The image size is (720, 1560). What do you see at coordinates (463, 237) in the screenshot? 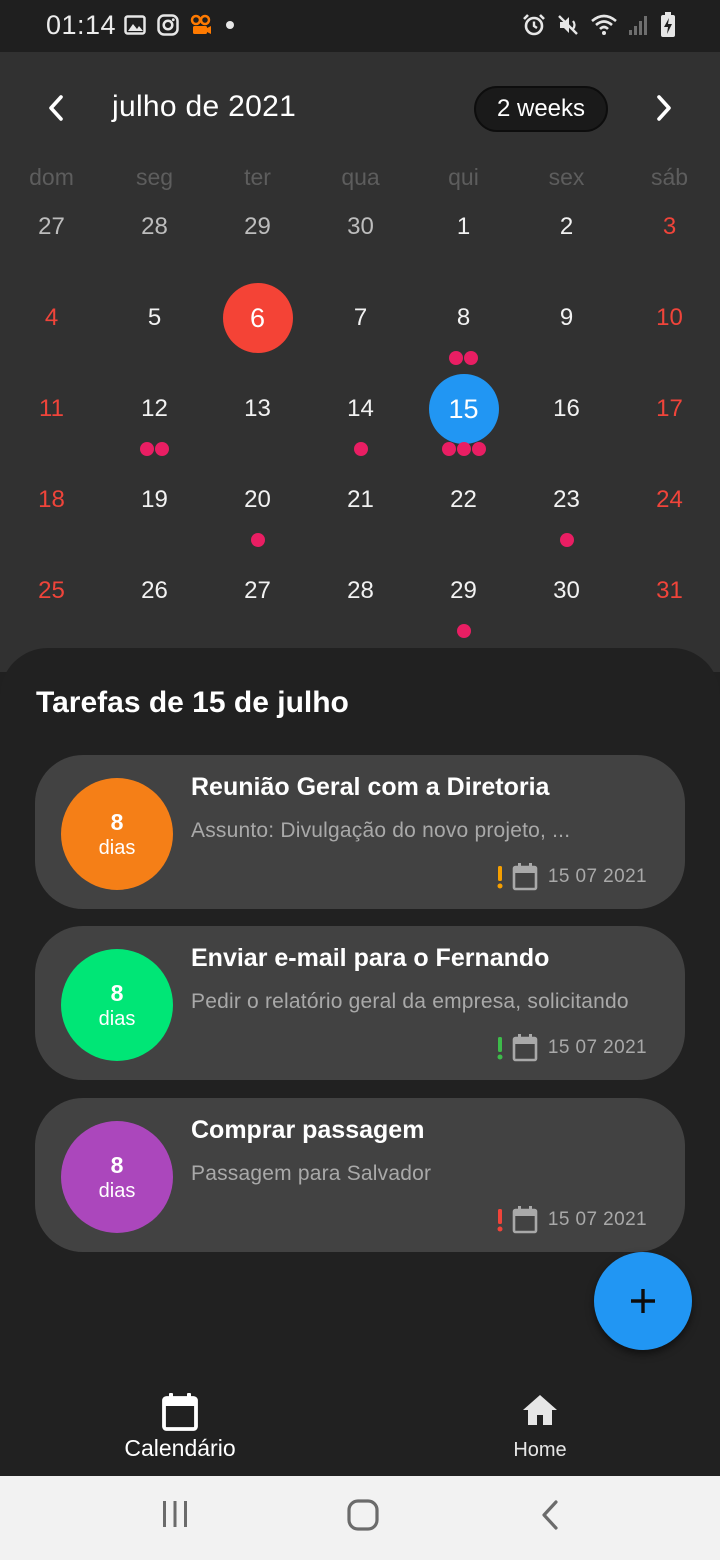
I see `calendar-day: 1` at bounding box center [463, 237].